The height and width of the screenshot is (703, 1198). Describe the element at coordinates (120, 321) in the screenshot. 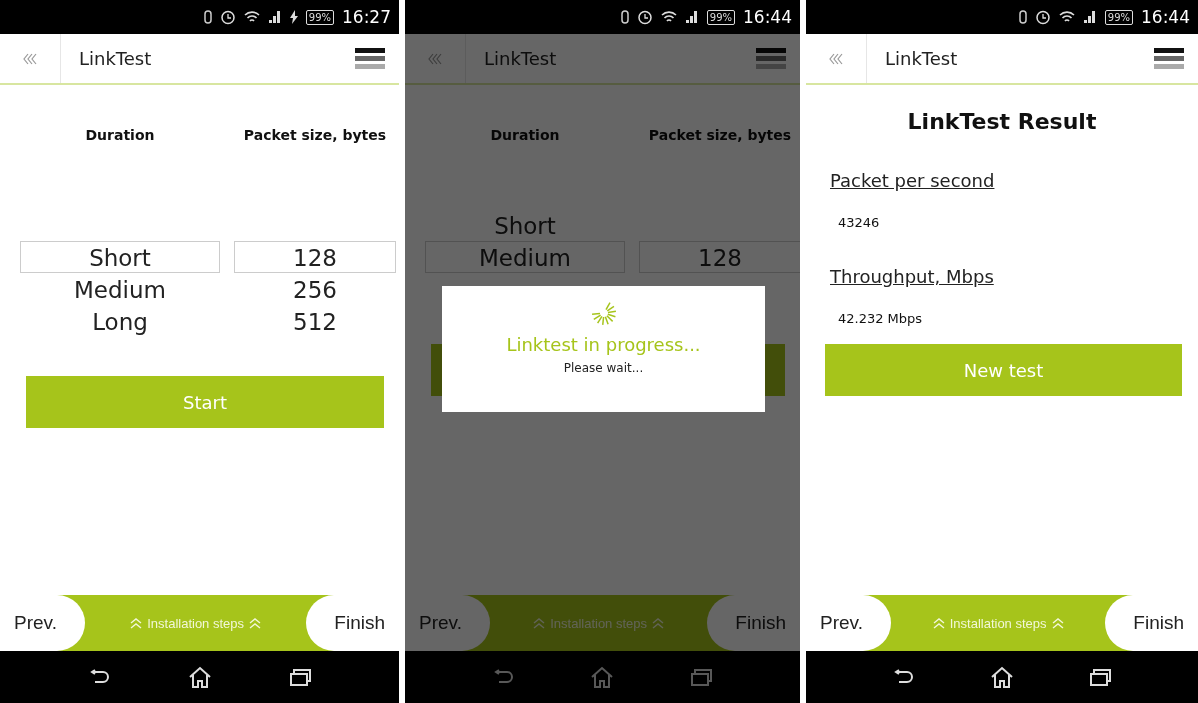

I see `picker-option: Long` at that location.